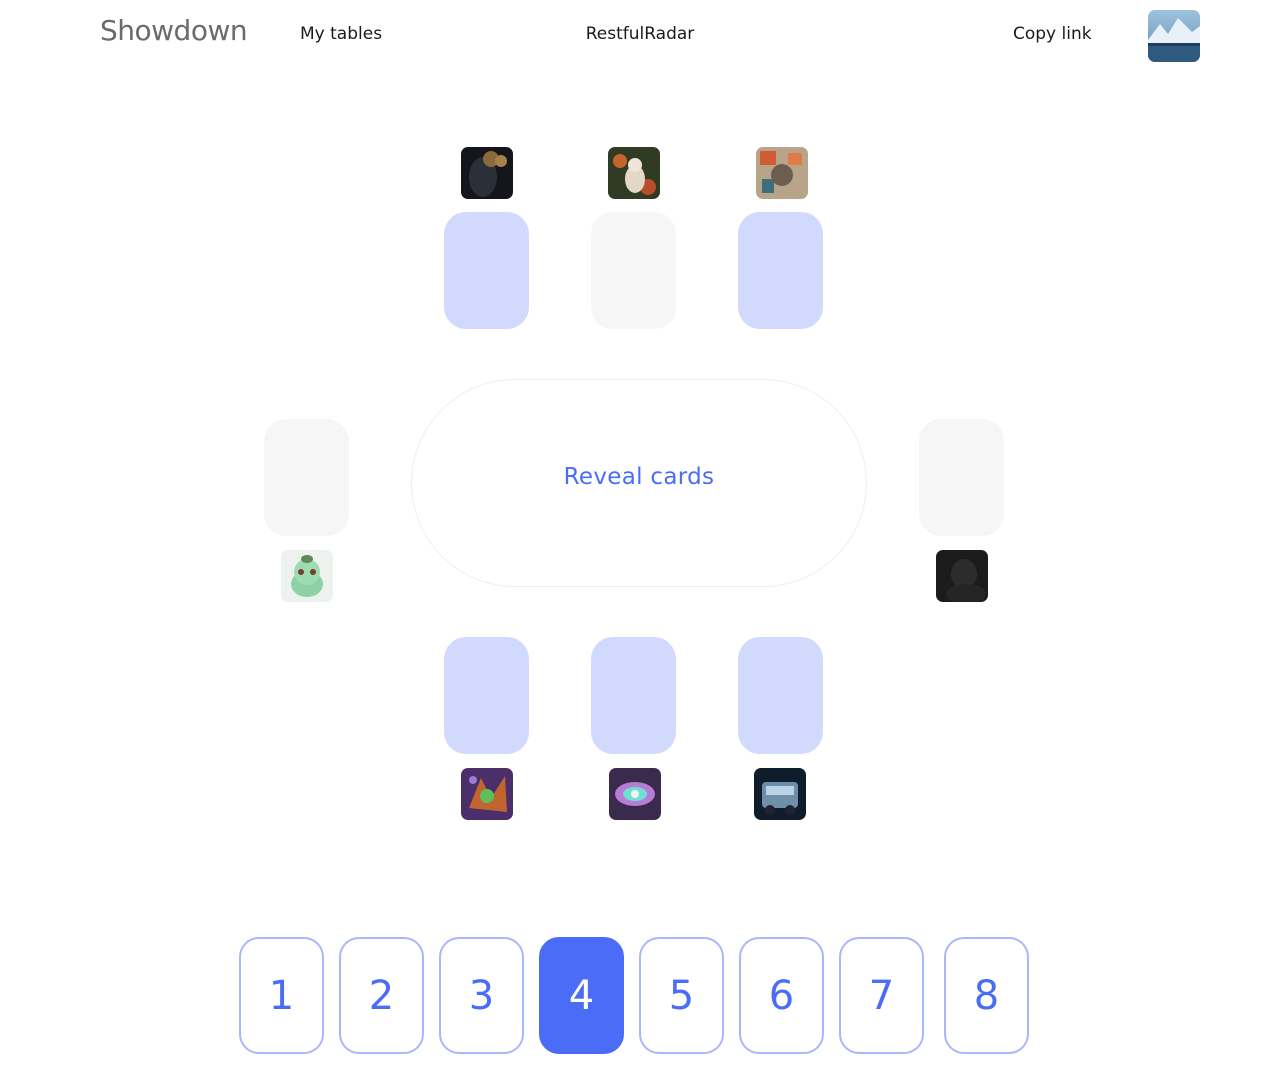 The width and height of the screenshot is (1280, 1080). Describe the element at coordinates (639, 477) in the screenshot. I see `reveal-cards-button: Reveal cards` at that location.